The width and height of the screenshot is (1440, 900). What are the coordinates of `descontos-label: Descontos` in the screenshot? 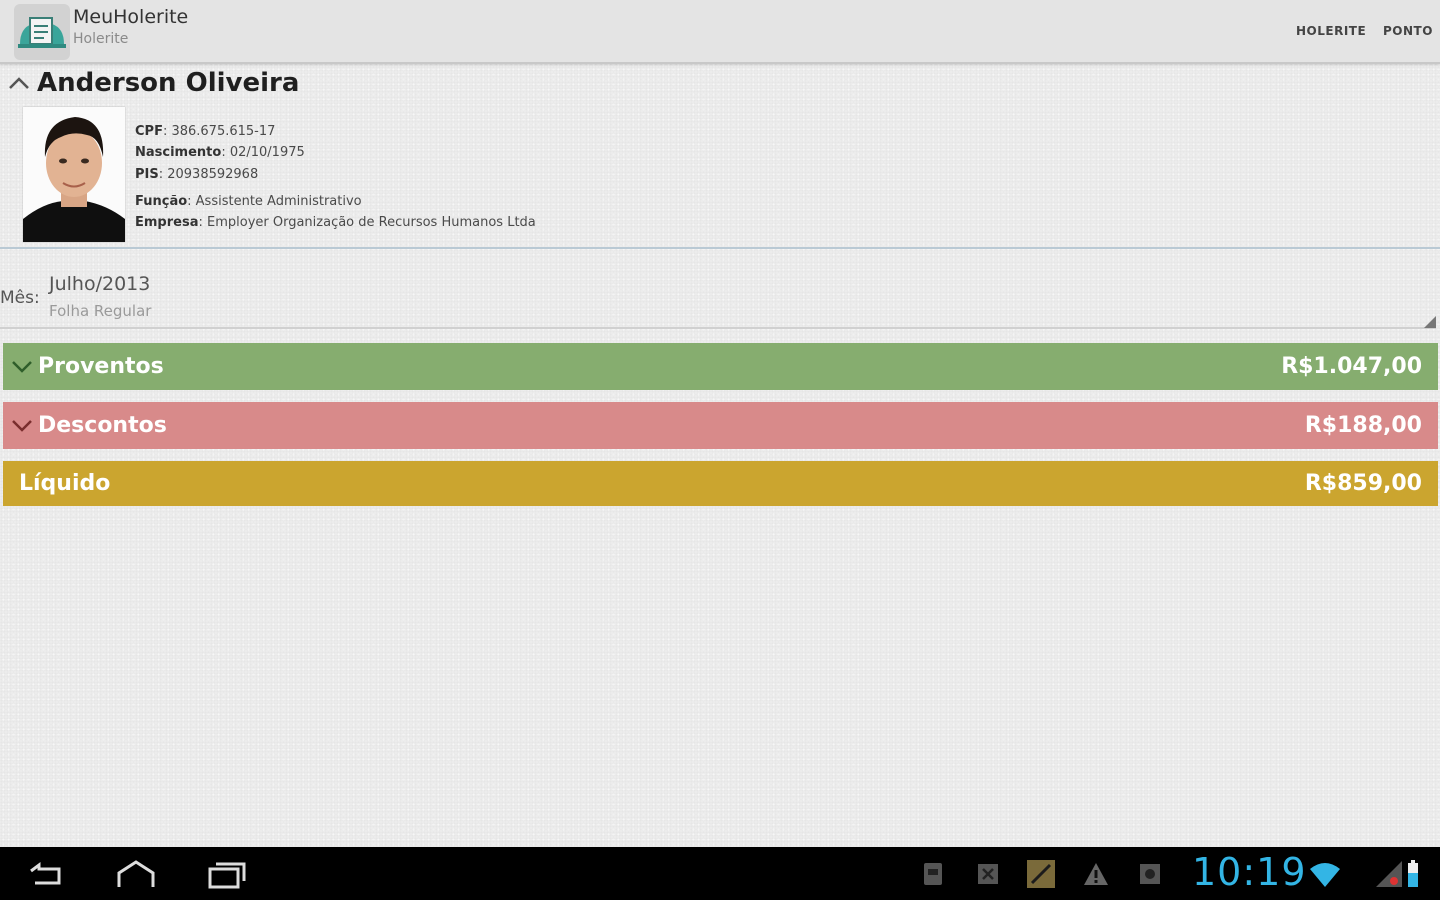 It's located at (102, 425).